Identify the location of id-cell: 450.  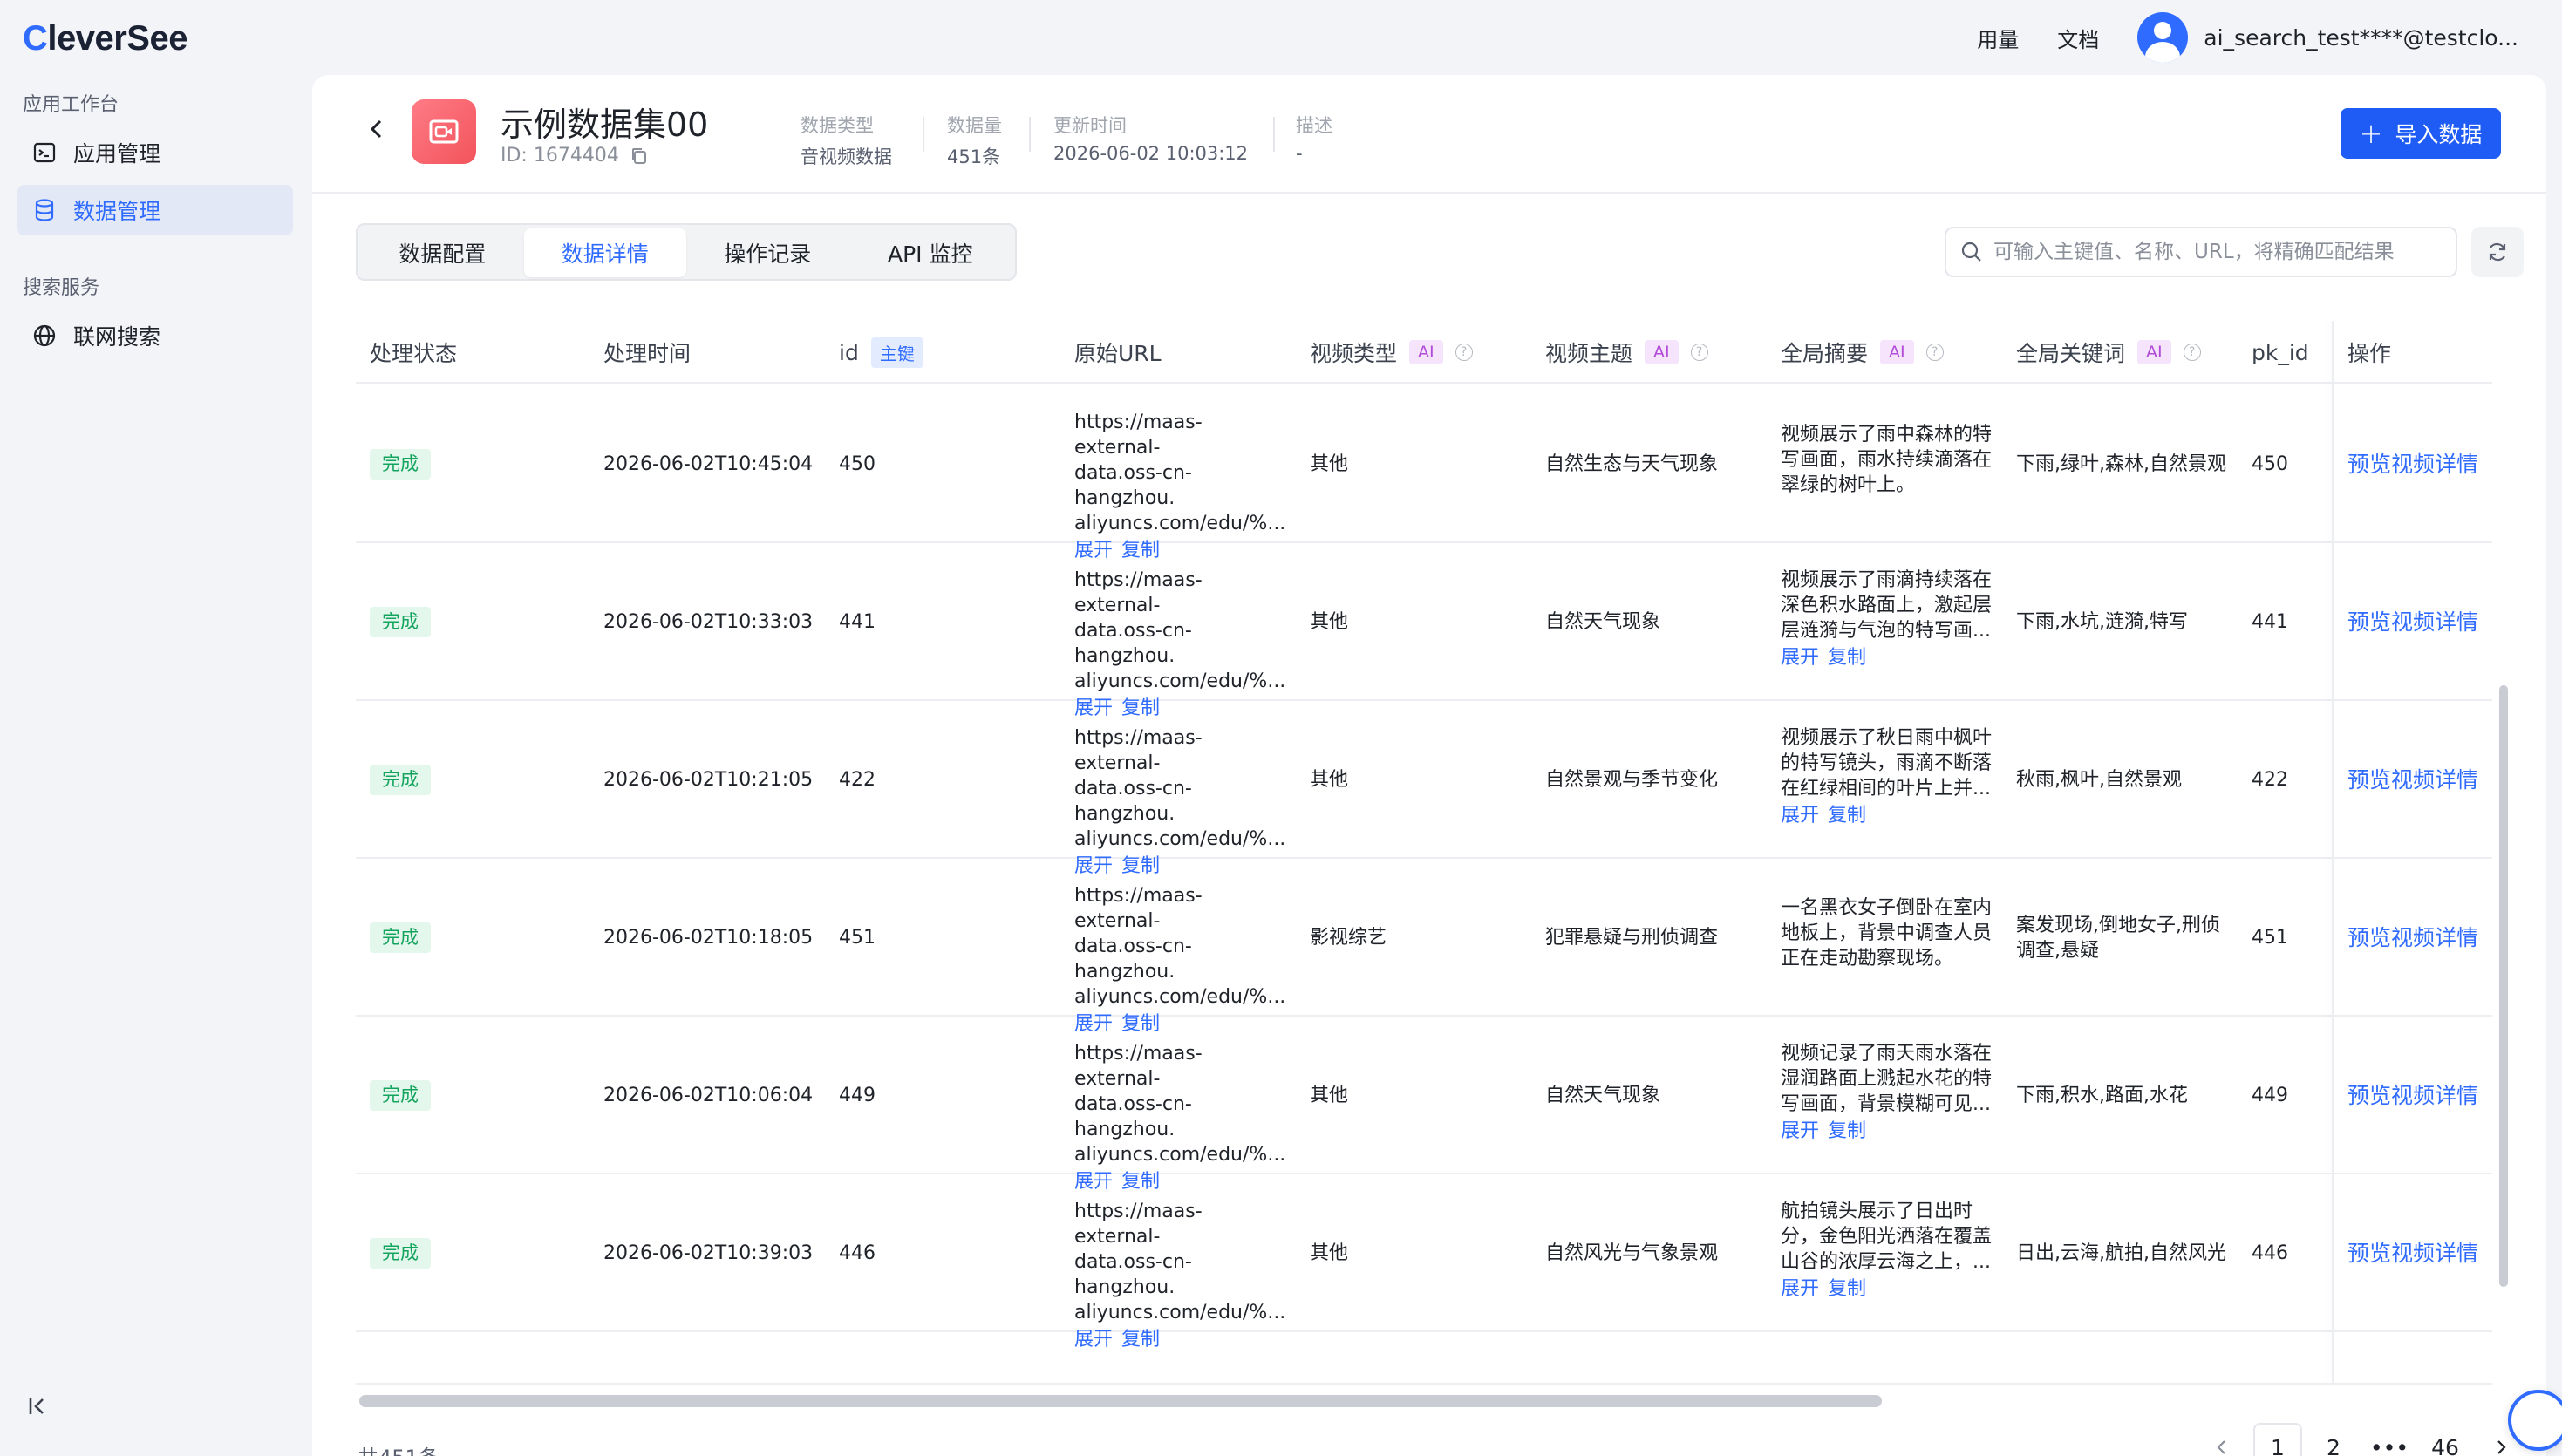
(857, 464).